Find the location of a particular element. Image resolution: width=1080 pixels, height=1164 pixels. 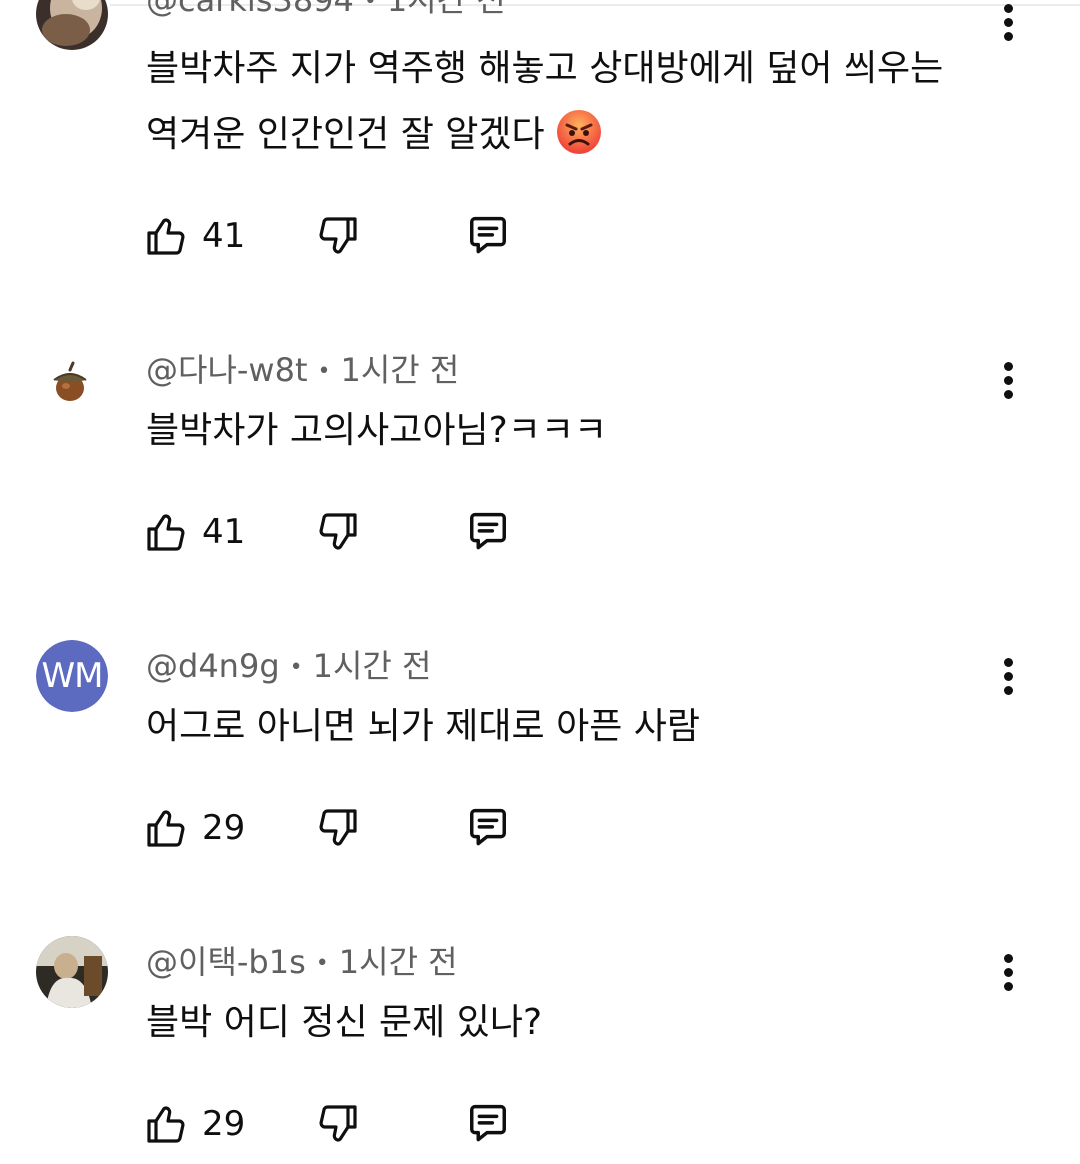

avatar: WM is located at coordinates (72, 676).